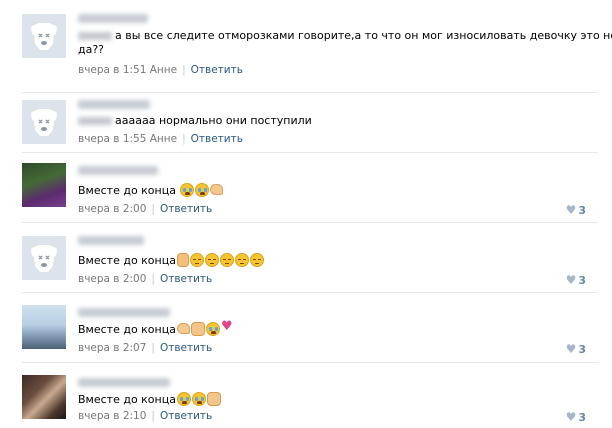 The height and width of the screenshot is (428, 612). What do you see at coordinates (112, 416) in the screenshot?
I see `timestamp: вчера в 2:10` at bounding box center [112, 416].